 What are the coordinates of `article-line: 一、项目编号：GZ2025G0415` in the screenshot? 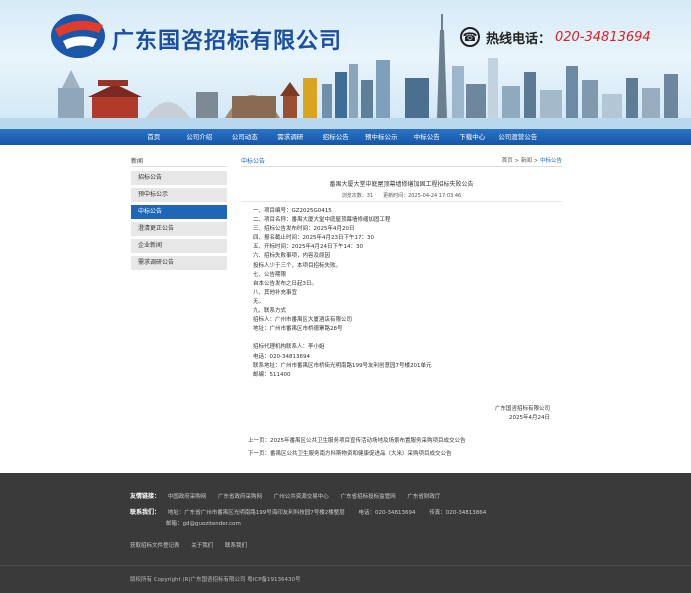 It's located at (292, 211).